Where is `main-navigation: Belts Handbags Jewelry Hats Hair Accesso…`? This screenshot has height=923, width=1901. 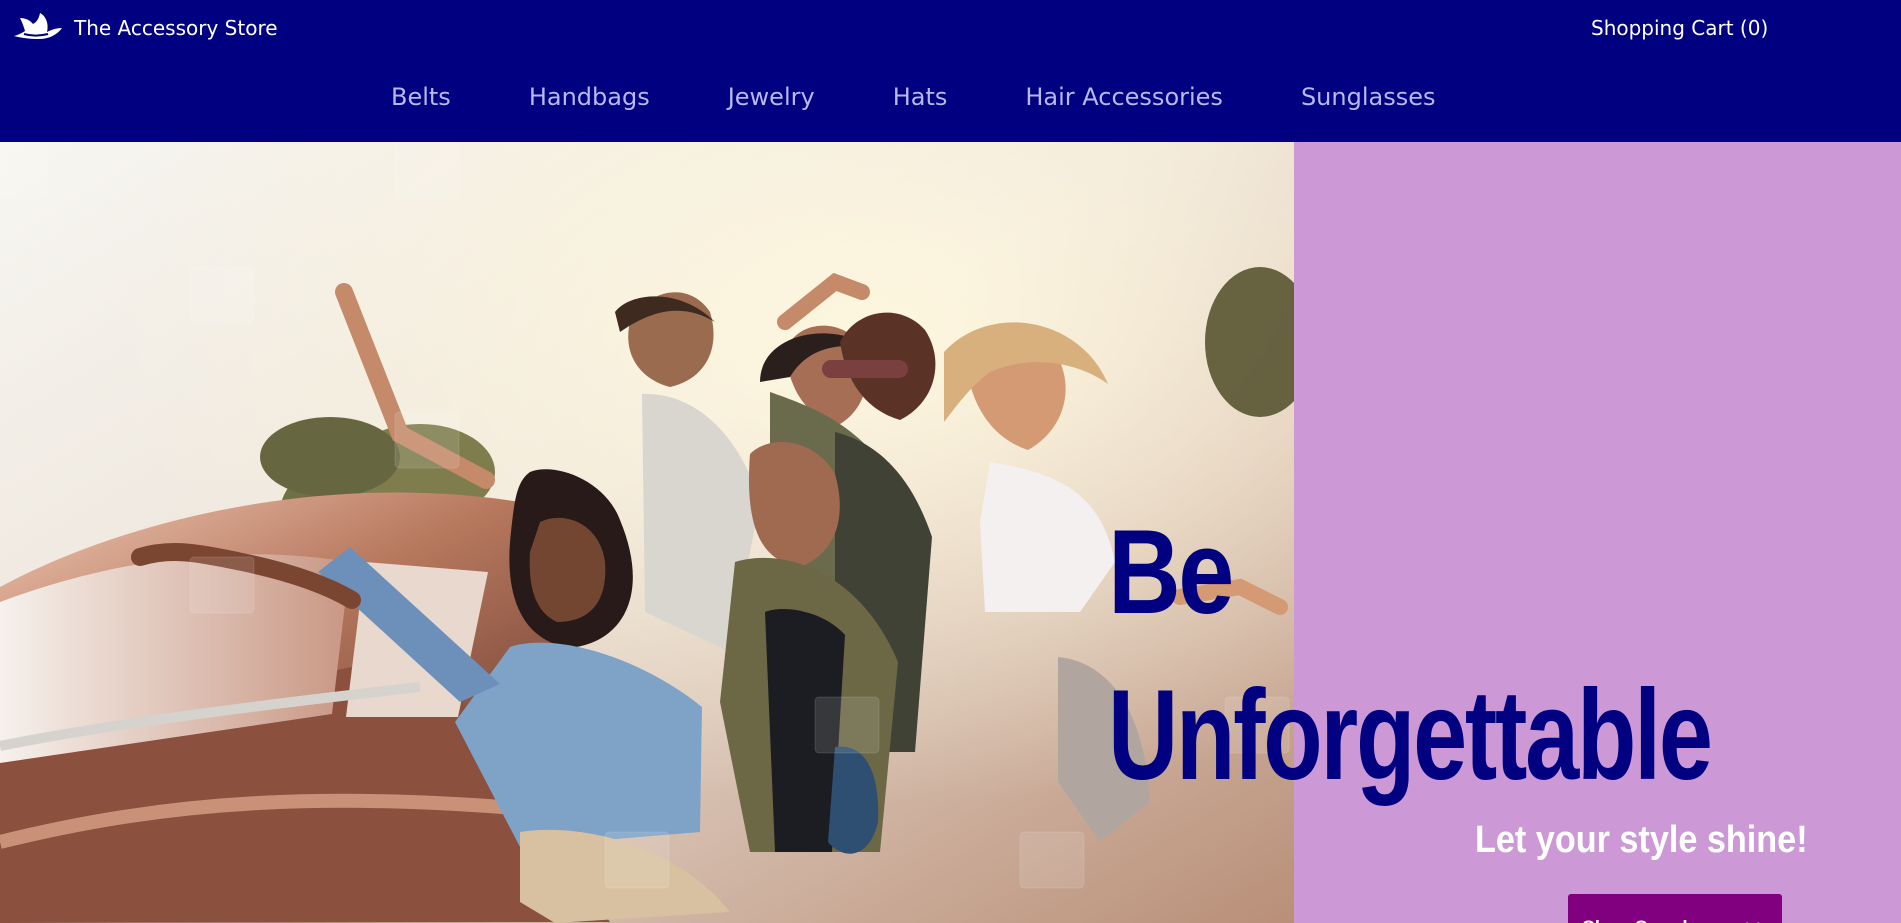
main-navigation: Belts Handbags Jewelry Hats Hair Accesso… is located at coordinates (913, 97).